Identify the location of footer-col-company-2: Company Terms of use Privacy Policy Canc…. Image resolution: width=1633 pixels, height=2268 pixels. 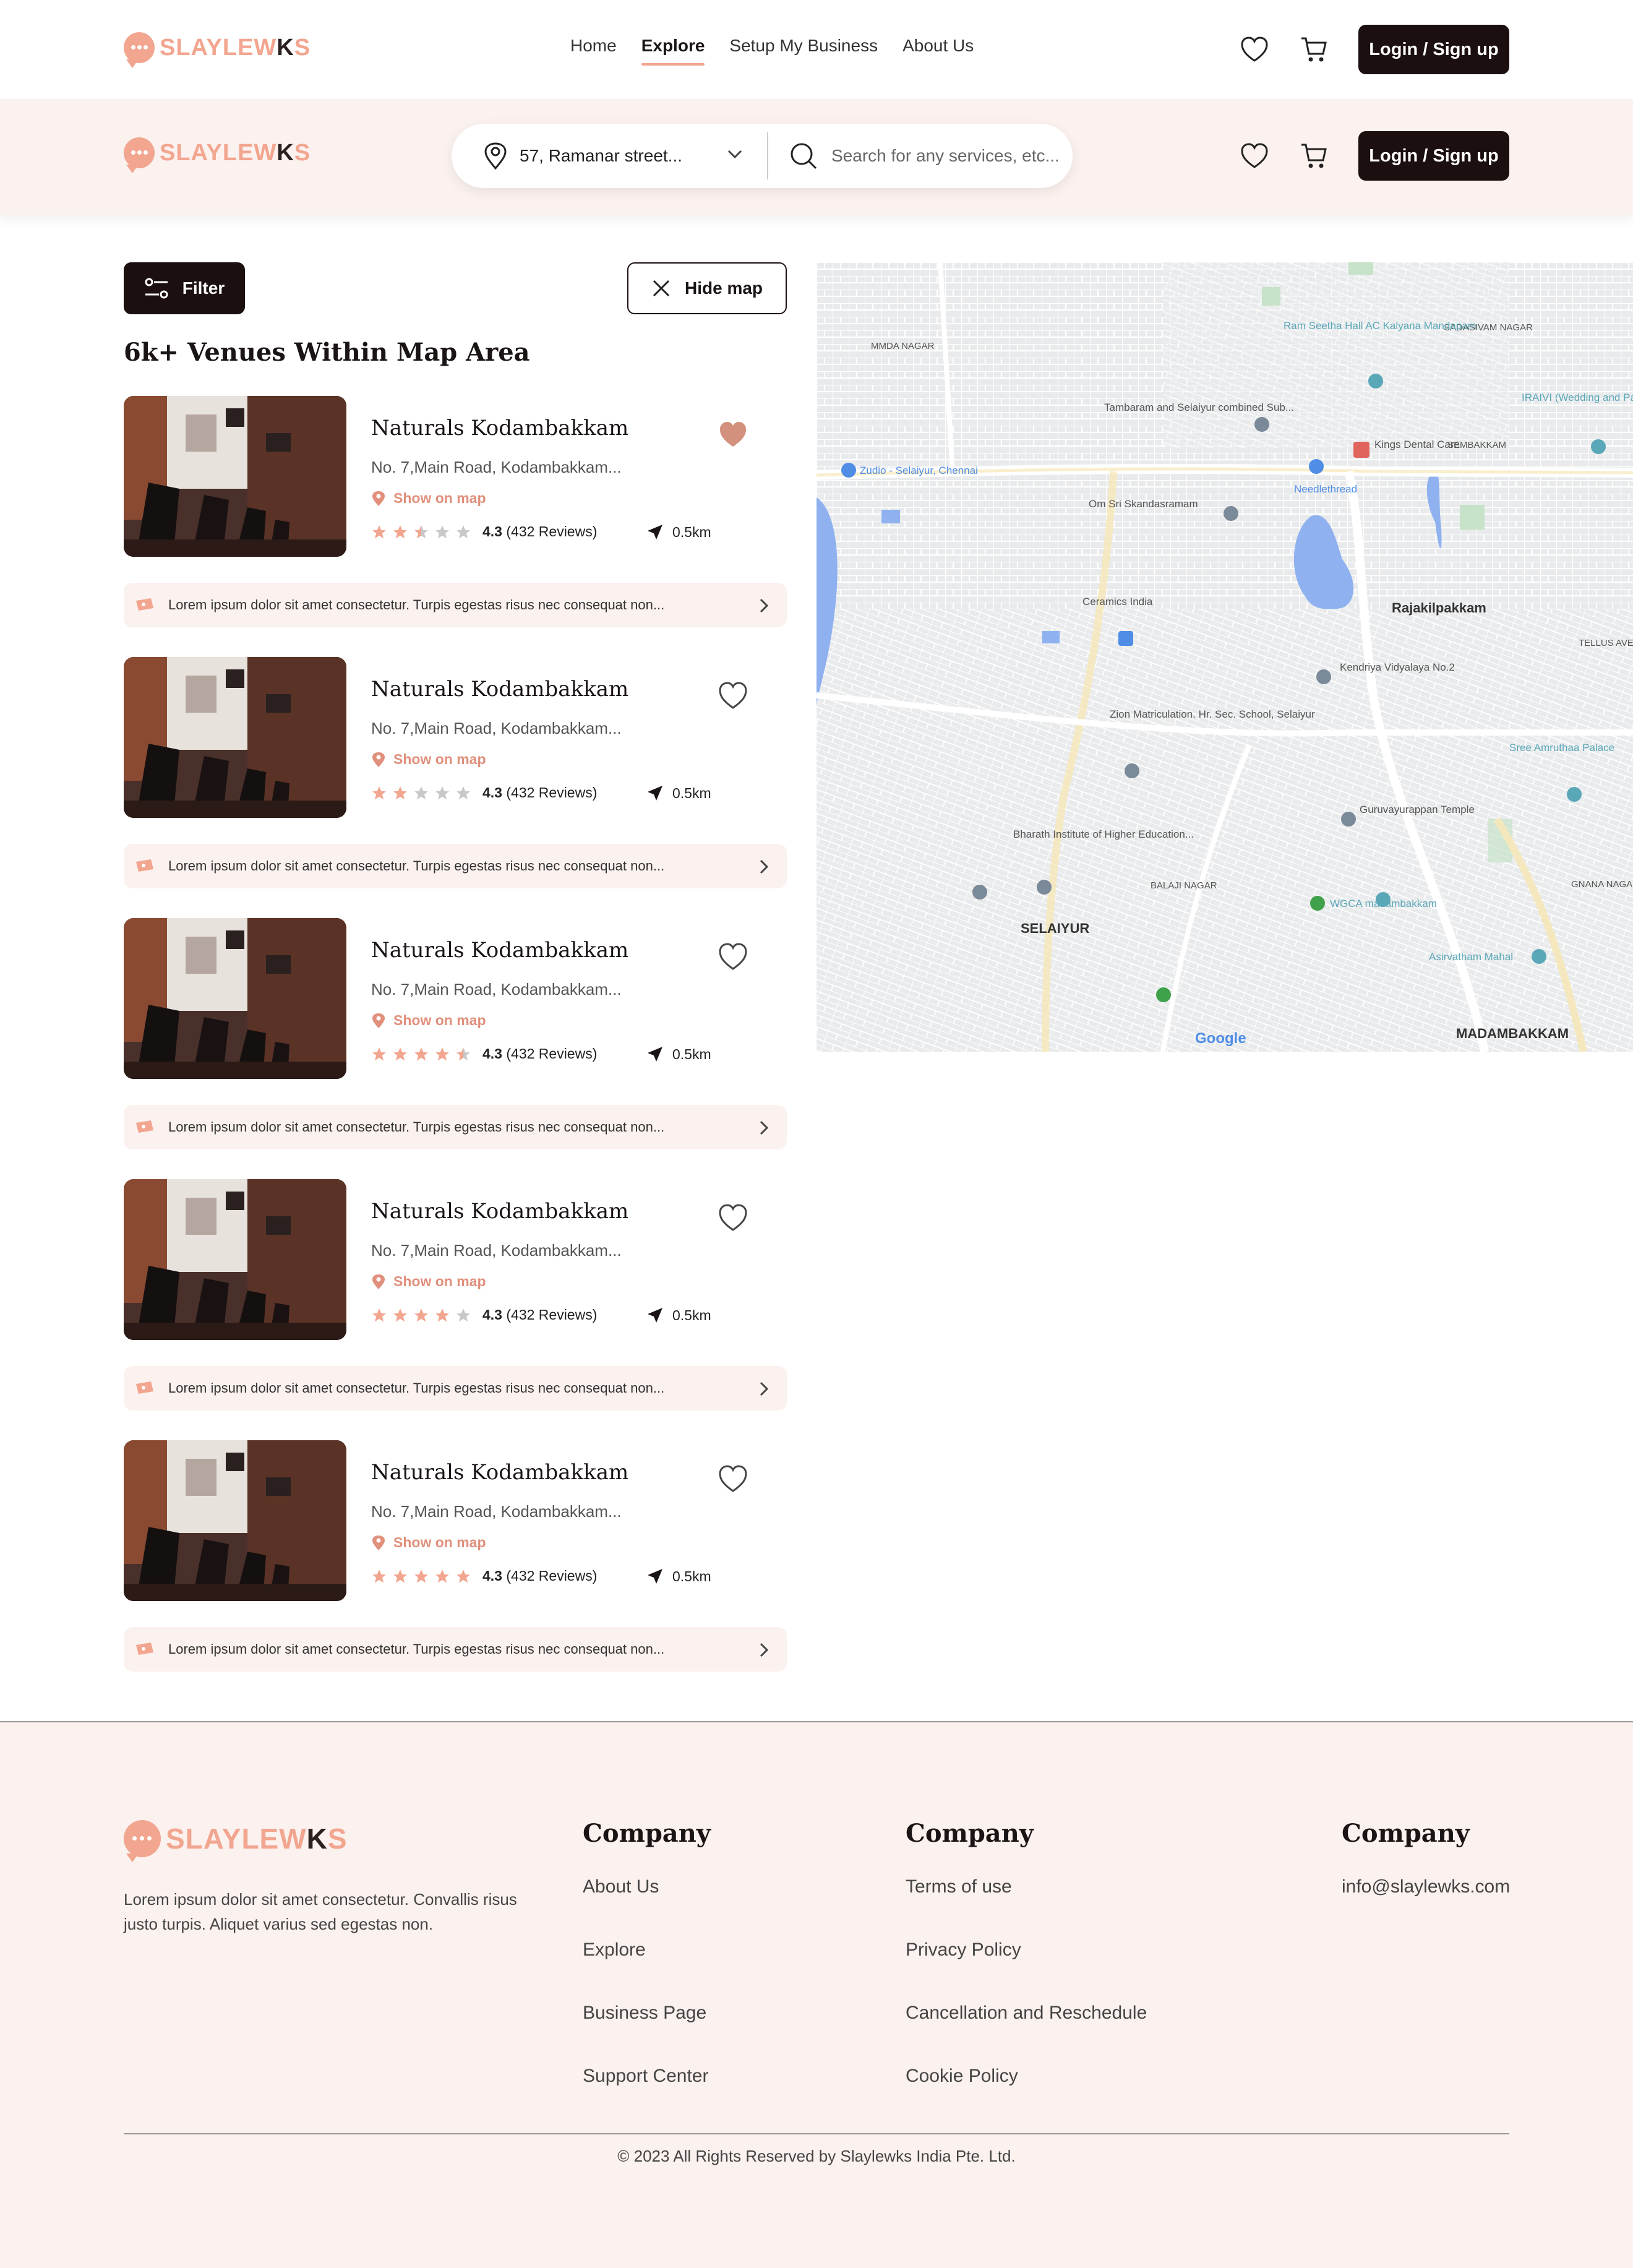
(1026, 1974).